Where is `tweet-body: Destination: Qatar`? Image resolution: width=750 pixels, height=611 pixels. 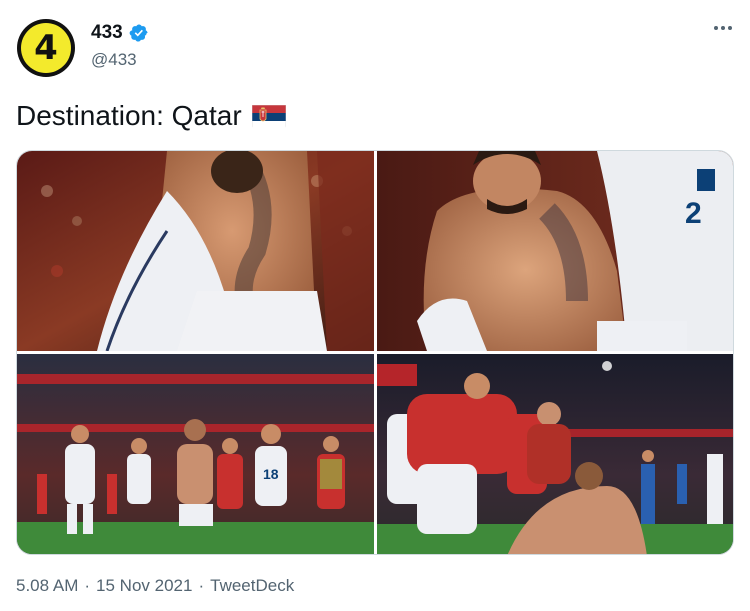
tweet-body: Destination: Qatar is located at coordinates (129, 115).